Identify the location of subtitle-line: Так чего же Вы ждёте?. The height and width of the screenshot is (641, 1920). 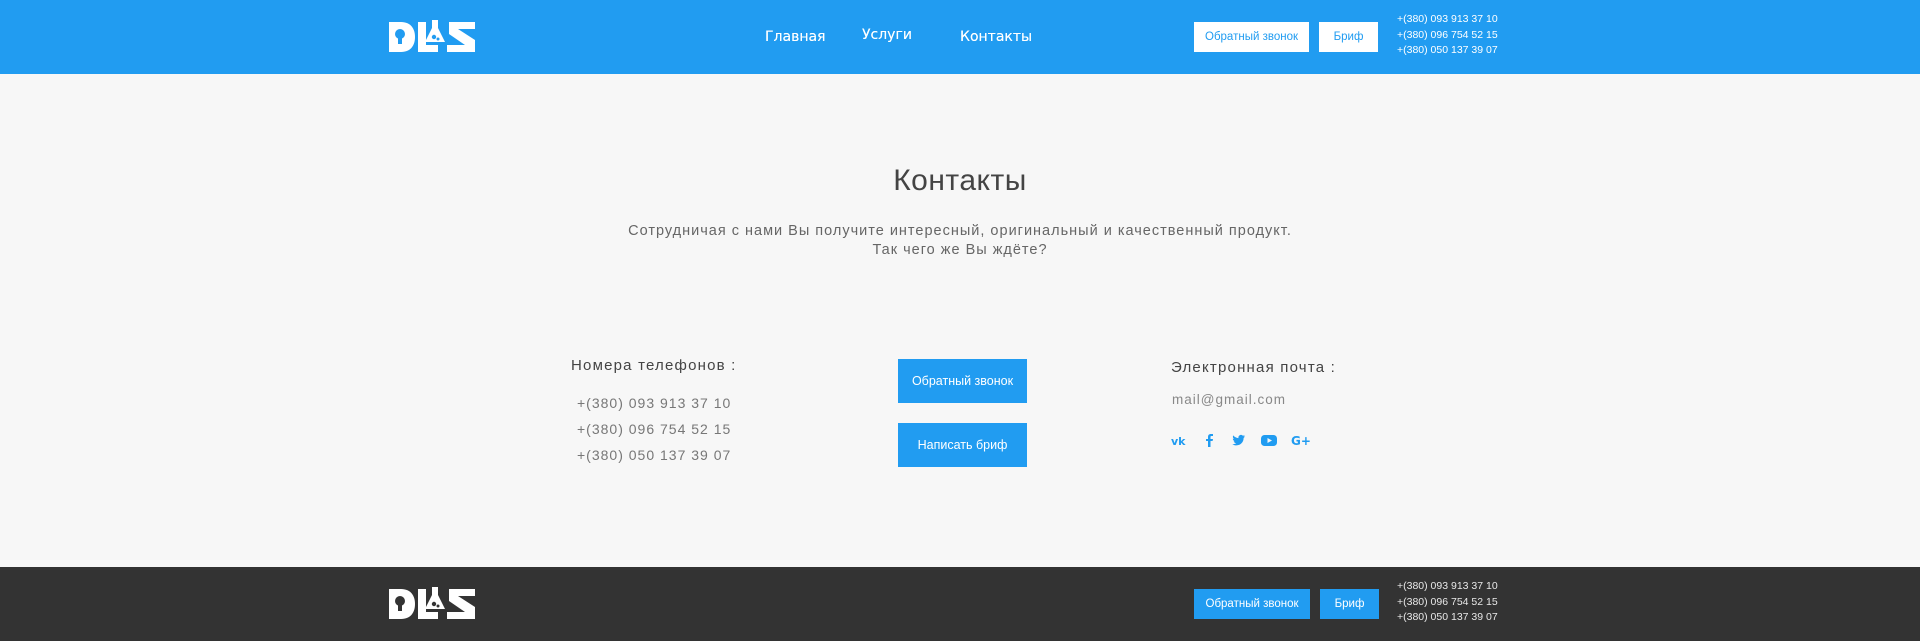
(960, 250).